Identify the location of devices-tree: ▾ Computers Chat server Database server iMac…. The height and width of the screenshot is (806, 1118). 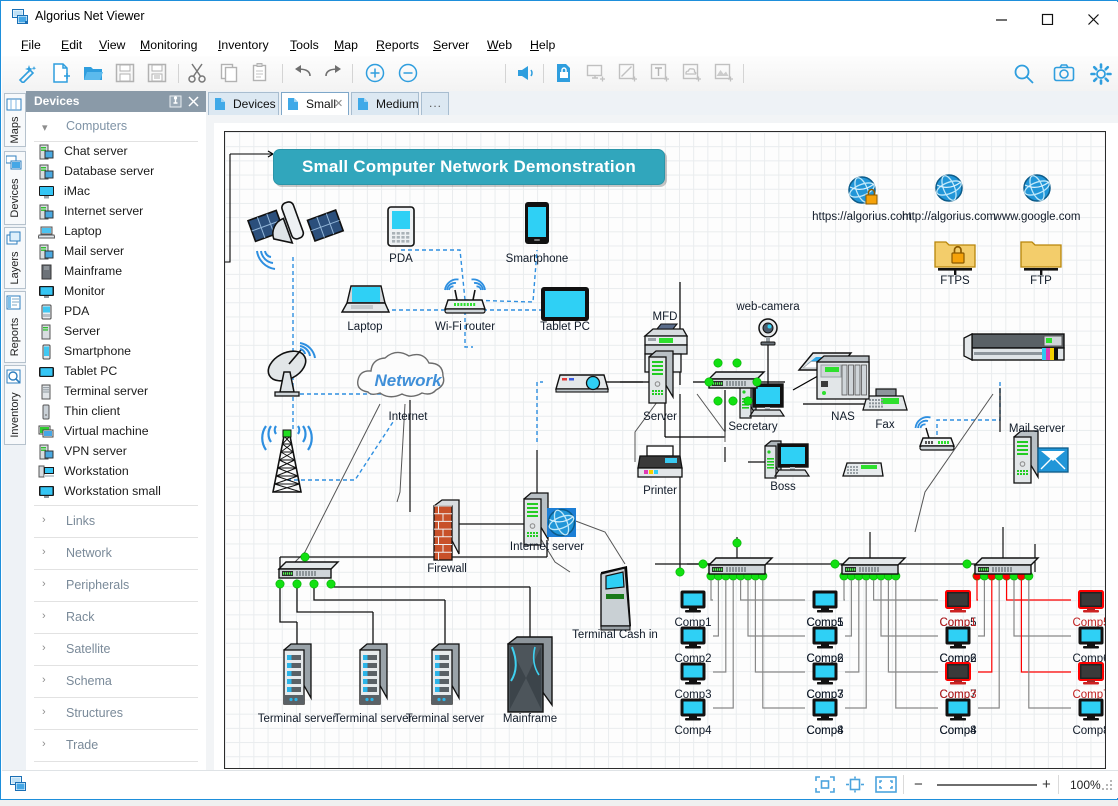
(116, 442).